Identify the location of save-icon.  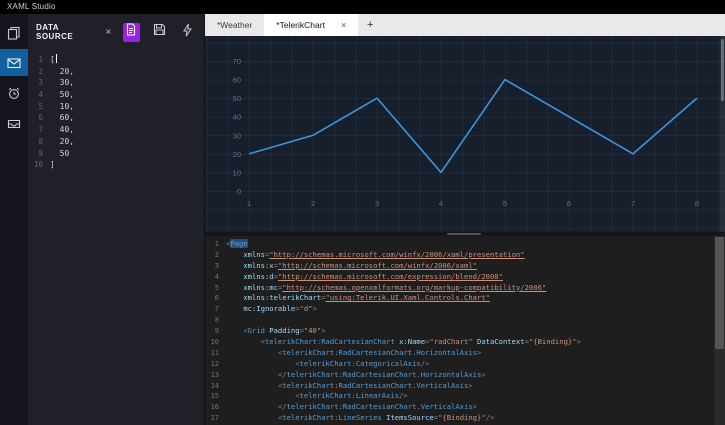
(159, 32).